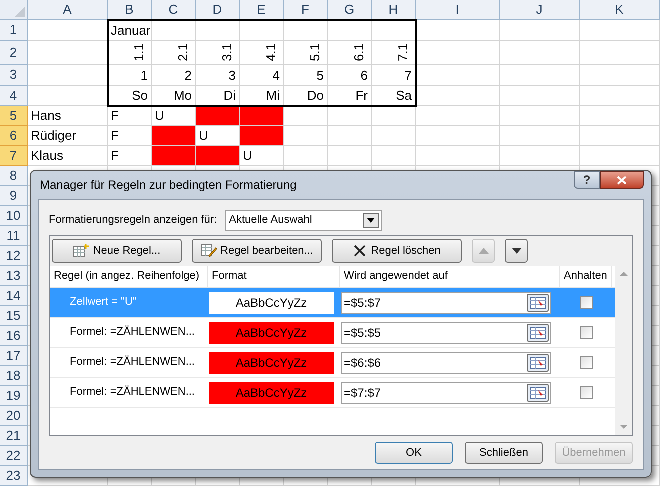  Describe the element at coordinates (14, 176) in the screenshot. I see `row-header: 8` at that location.